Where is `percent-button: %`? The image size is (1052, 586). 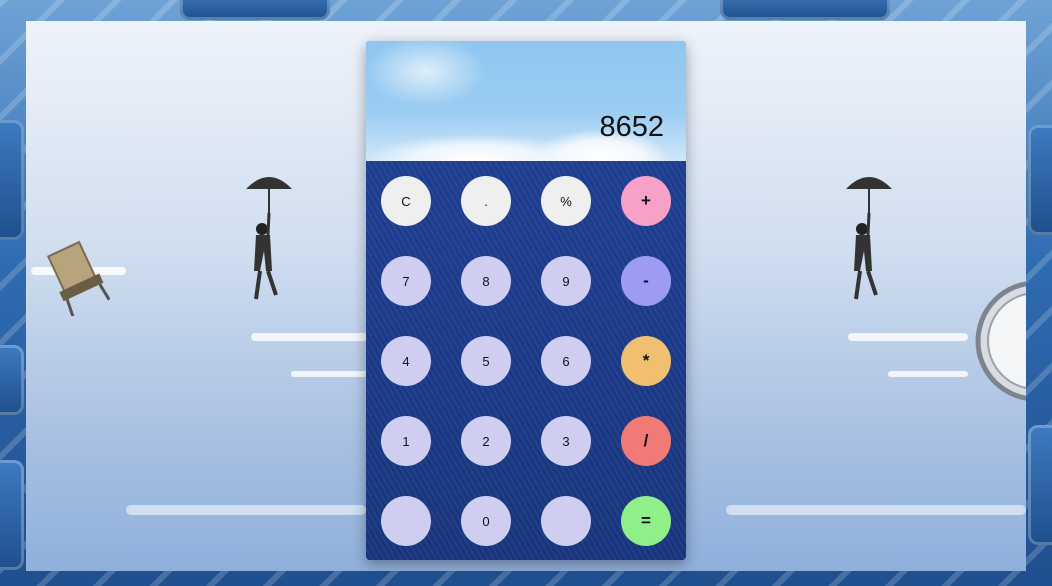
percent-button: % is located at coordinates (566, 201).